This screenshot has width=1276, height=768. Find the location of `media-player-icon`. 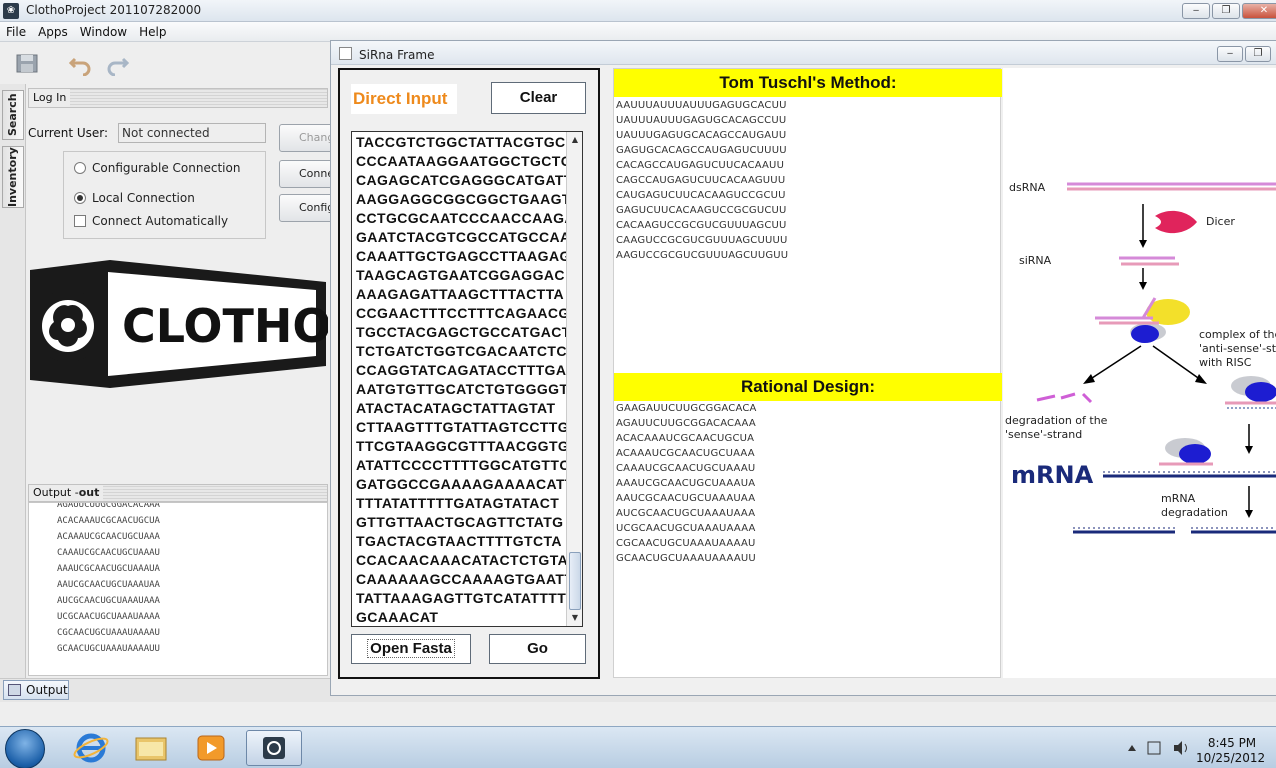

media-player-icon is located at coordinates (211, 748).